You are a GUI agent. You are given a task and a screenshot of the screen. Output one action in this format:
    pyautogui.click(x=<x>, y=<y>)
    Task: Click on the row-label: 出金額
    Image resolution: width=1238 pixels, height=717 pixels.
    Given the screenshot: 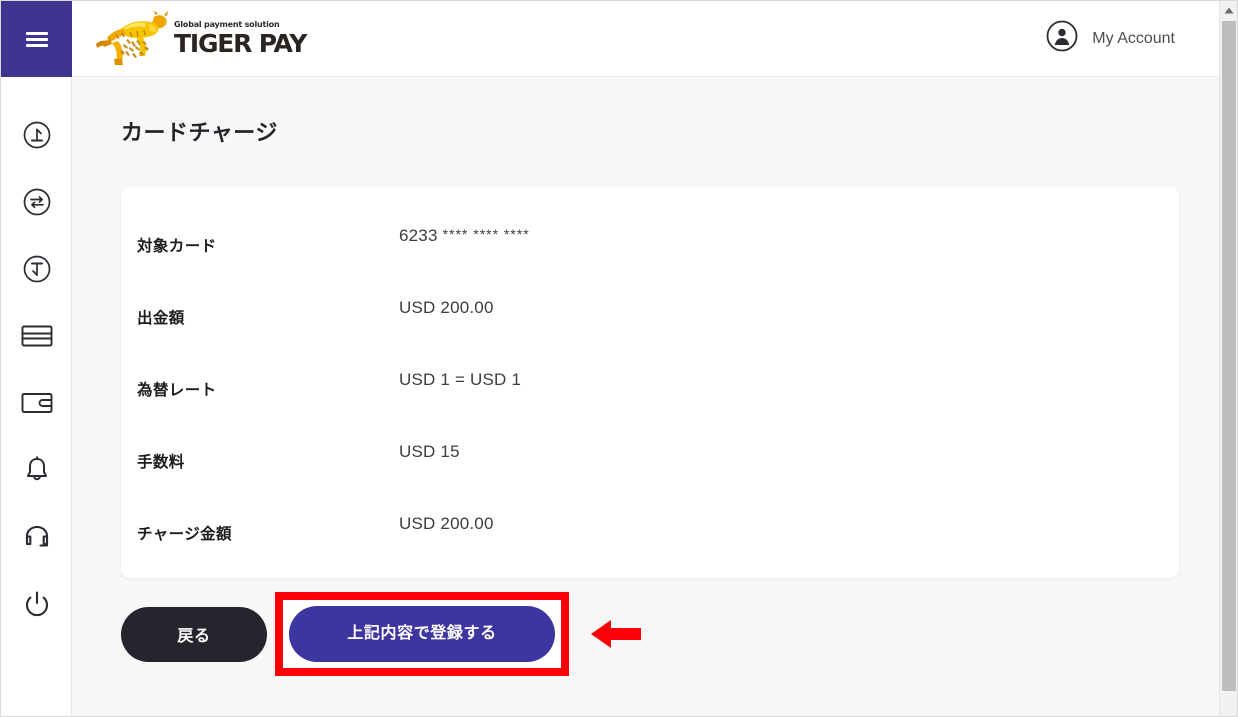 What is the action you would take?
    pyautogui.click(x=161, y=318)
    